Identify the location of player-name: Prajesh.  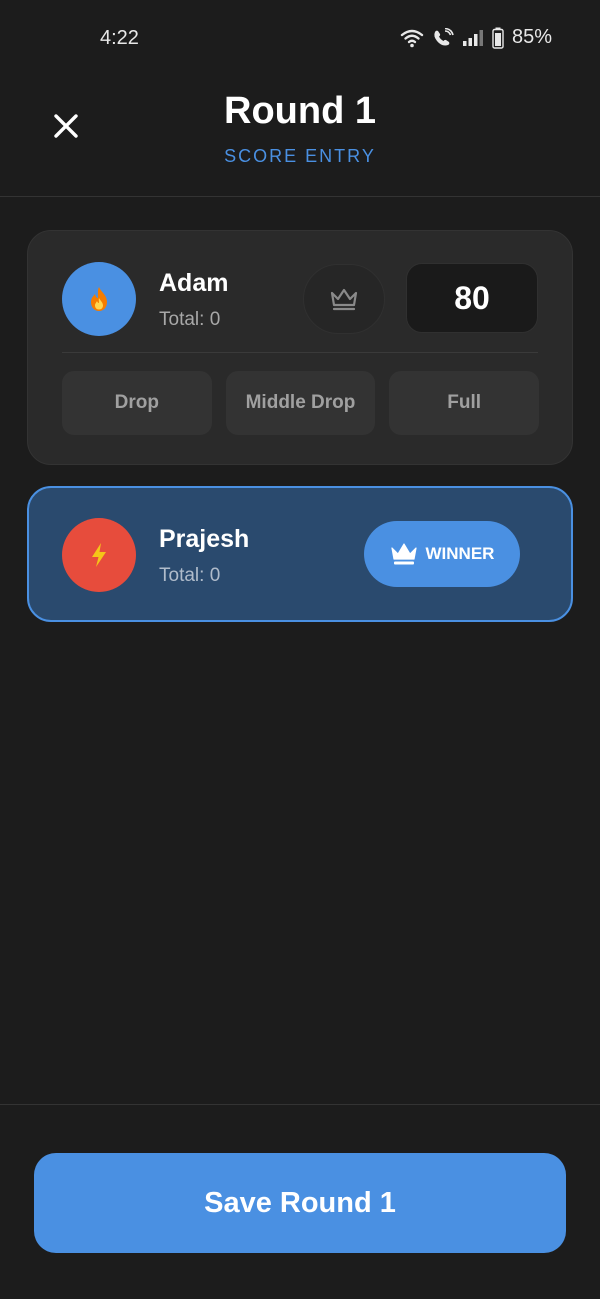
(204, 539).